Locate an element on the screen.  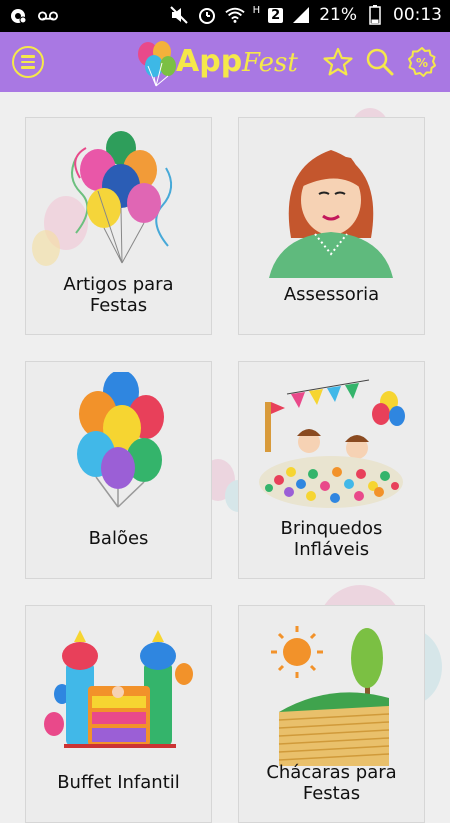
battery-icon is located at coordinates (375, 15).